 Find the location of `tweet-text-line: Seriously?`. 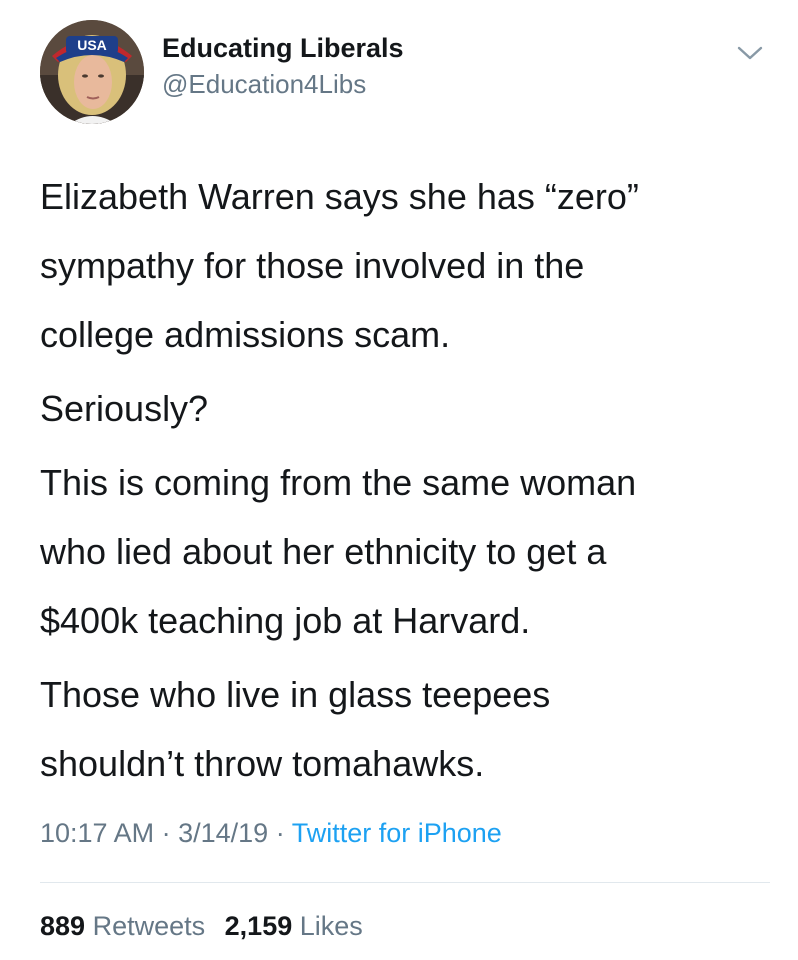

tweet-text-line: Seriously? is located at coordinates (124, 408).